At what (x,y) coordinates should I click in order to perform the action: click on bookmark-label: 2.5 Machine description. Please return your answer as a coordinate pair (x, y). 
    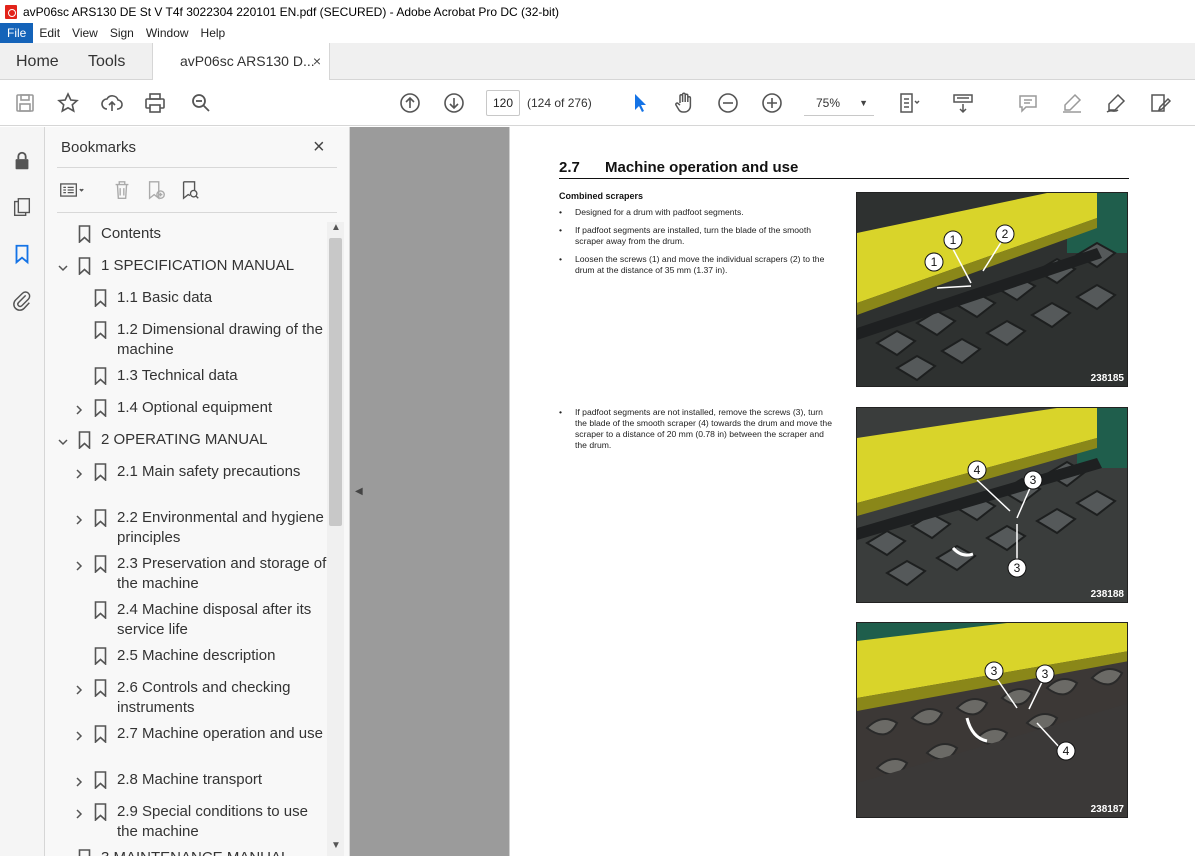
    Looking at the image, I should click on (196, 655).